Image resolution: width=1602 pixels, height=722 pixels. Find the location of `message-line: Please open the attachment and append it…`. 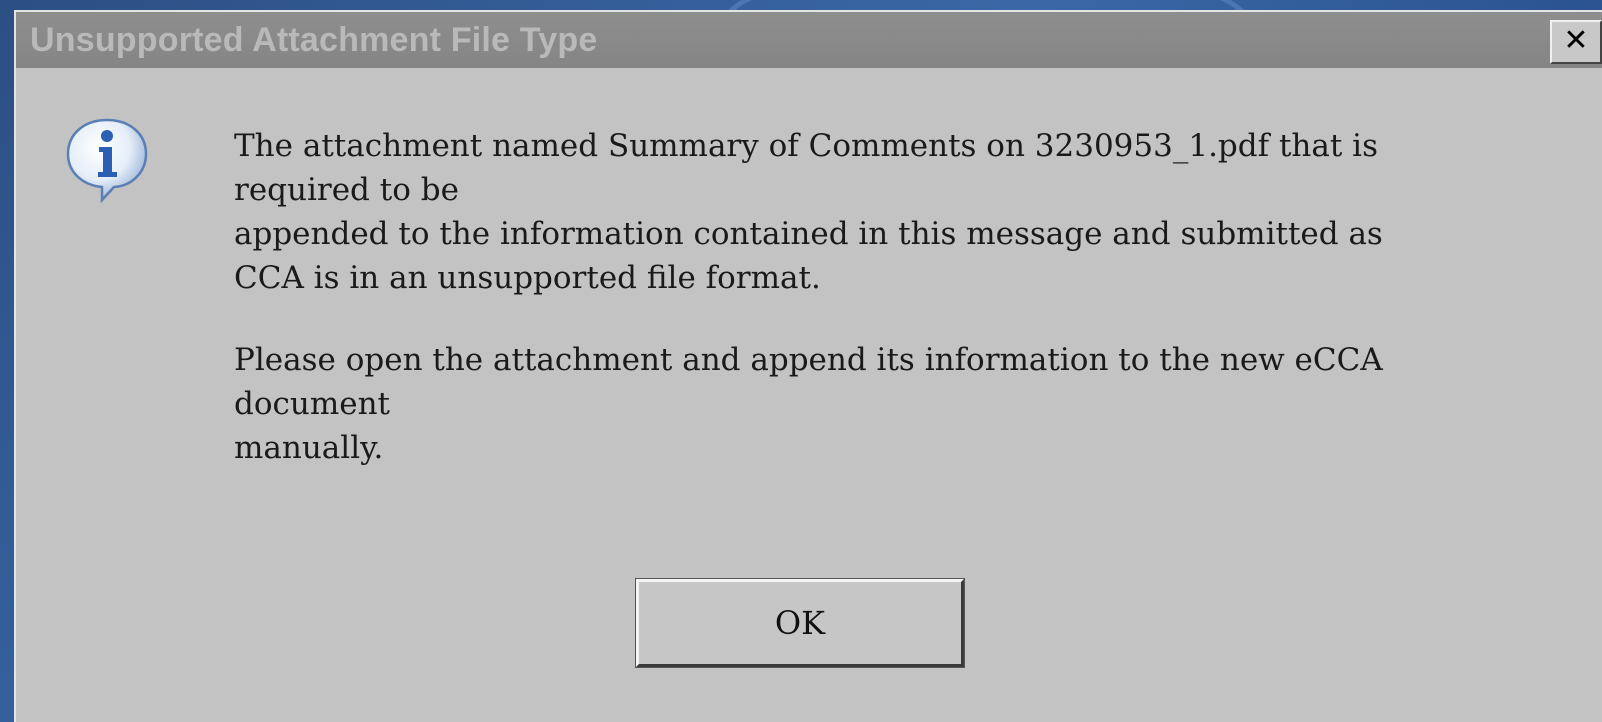

message-line: Please open the attachment and append it… is located at coordinates (808, 360).